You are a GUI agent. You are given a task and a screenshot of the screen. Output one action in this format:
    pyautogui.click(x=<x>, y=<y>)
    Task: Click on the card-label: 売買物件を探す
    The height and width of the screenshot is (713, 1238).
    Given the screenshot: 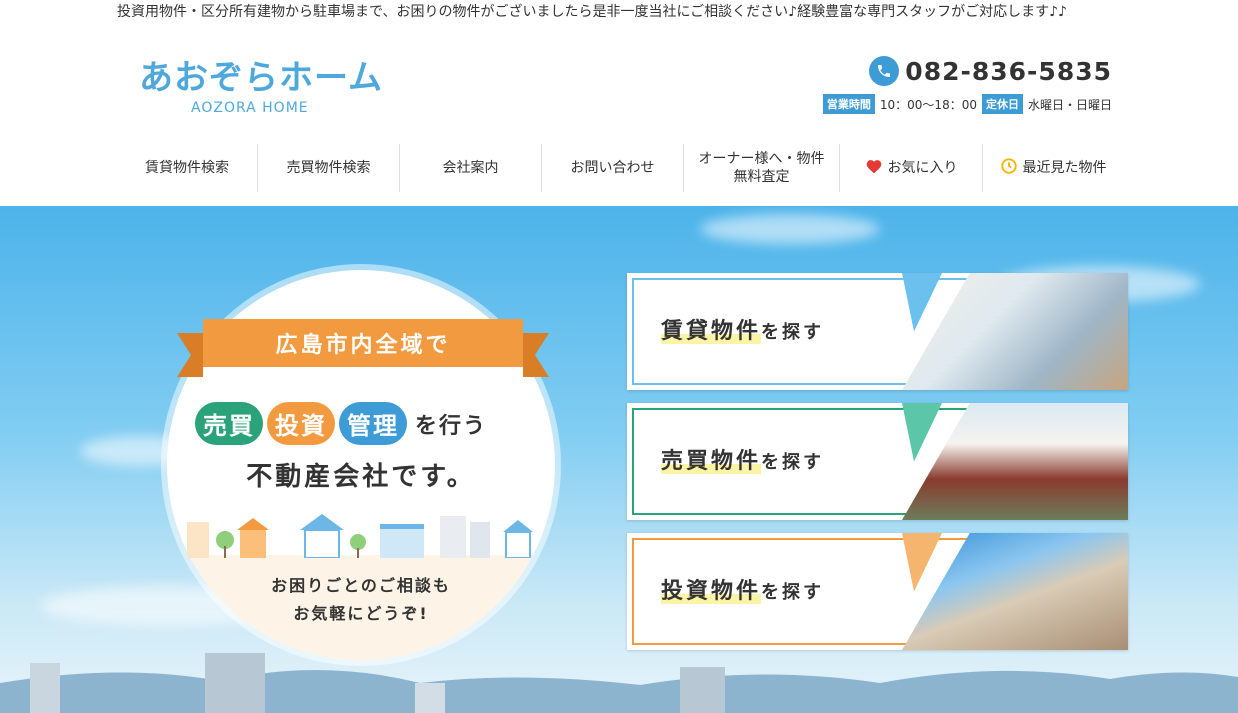 What is the action you would take?
    pyautogui.click(x=742, y=459)
    